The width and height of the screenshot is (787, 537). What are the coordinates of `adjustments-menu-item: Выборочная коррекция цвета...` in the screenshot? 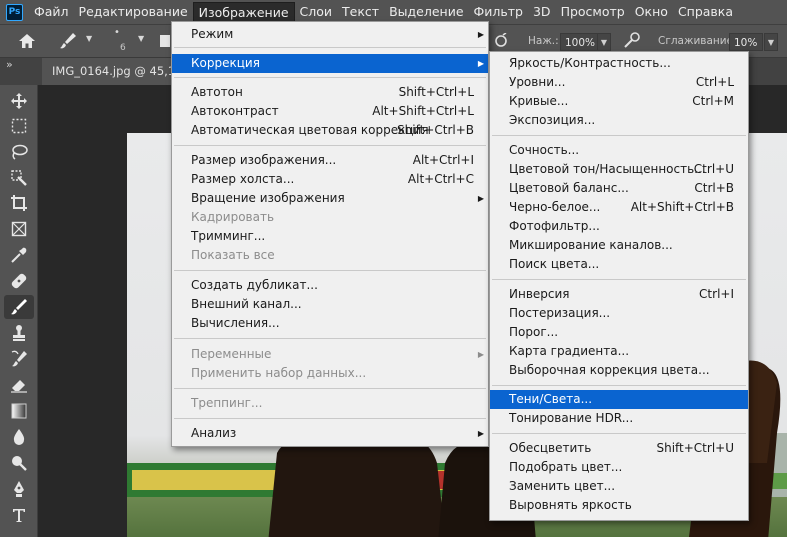 It's located at (619, 370).